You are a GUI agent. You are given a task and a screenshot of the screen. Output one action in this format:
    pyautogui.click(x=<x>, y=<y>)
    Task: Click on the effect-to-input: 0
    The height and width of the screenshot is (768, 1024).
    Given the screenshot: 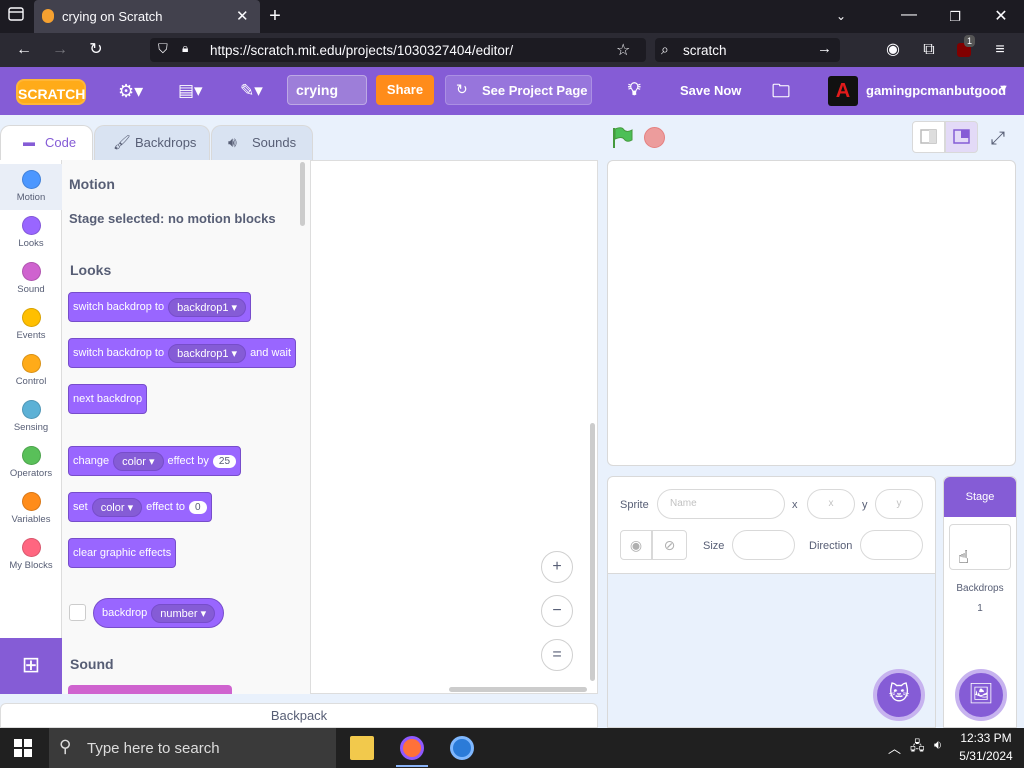 What is the action you would take?
    pyautogui.click(x=198, y=507)
    